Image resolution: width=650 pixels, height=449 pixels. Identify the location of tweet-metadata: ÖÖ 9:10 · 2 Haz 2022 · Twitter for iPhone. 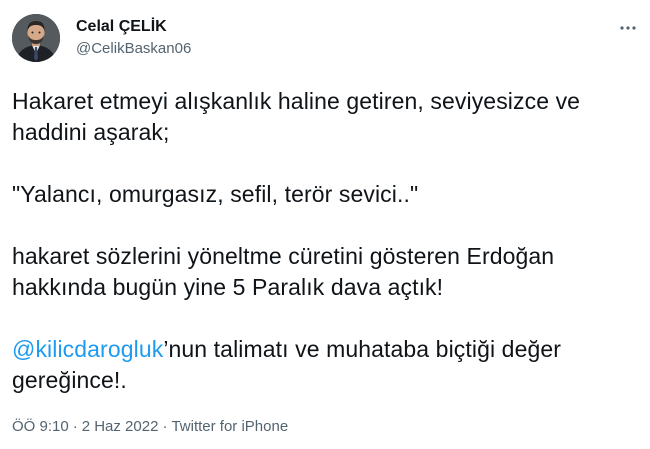
(150, 427).